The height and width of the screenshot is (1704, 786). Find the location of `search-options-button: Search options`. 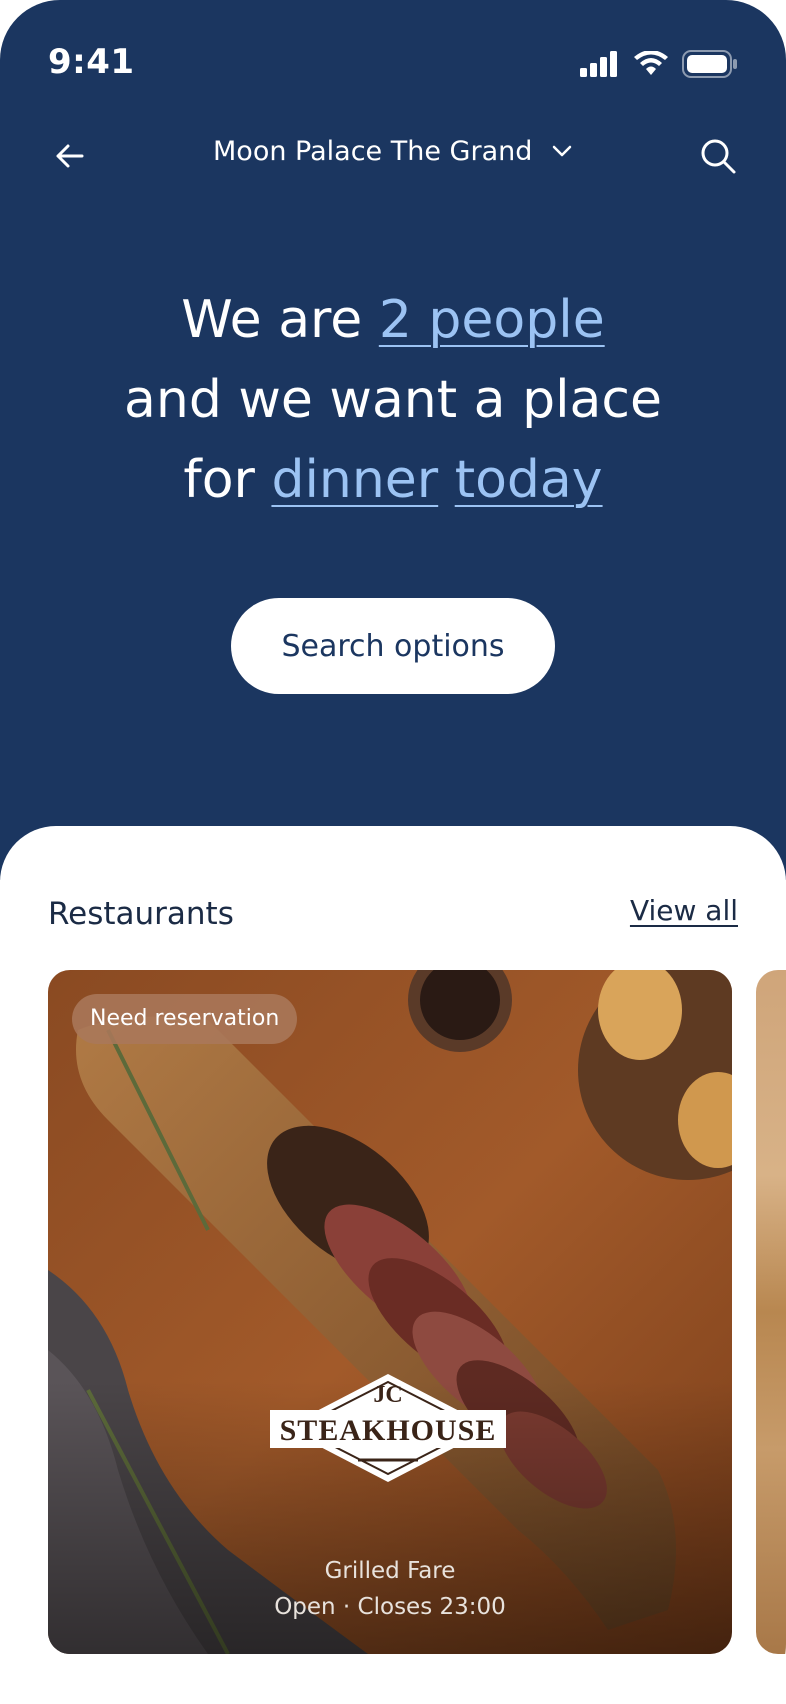

search-options-button: Search options is located at coordinates (393, 646).